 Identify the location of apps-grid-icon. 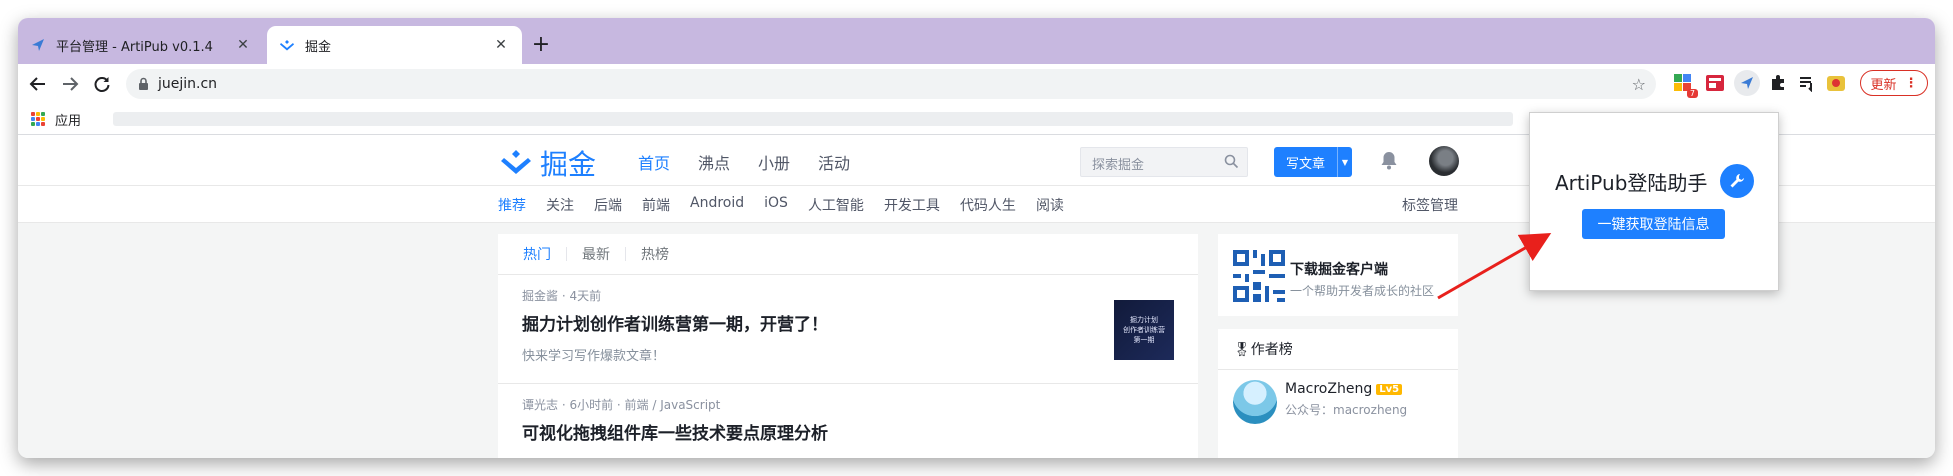
(38, 119).